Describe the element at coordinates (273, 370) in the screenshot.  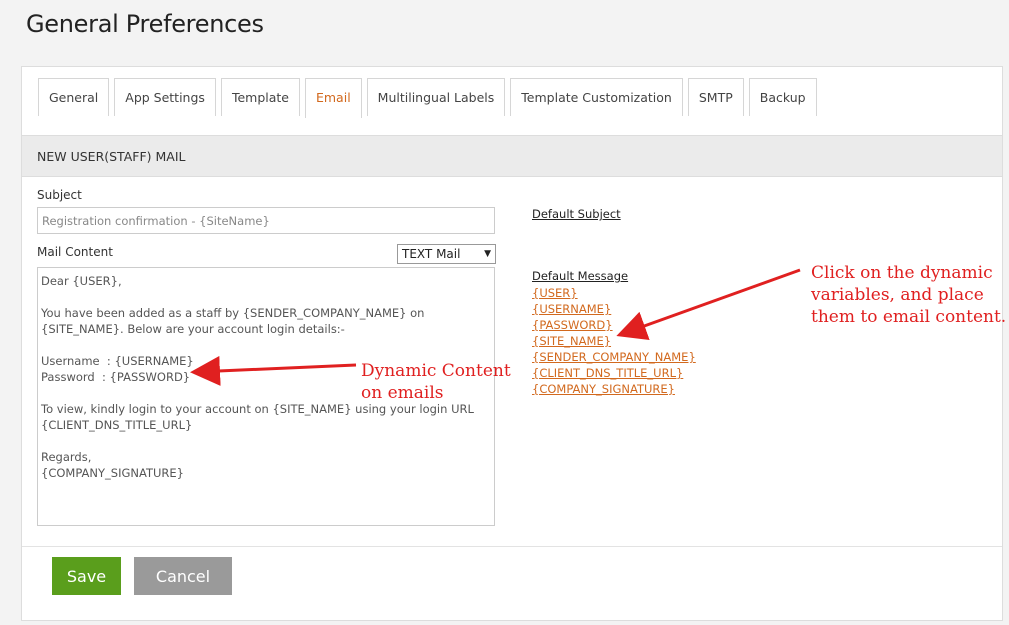
I see `arrow-to-dynamic-content` at that location.